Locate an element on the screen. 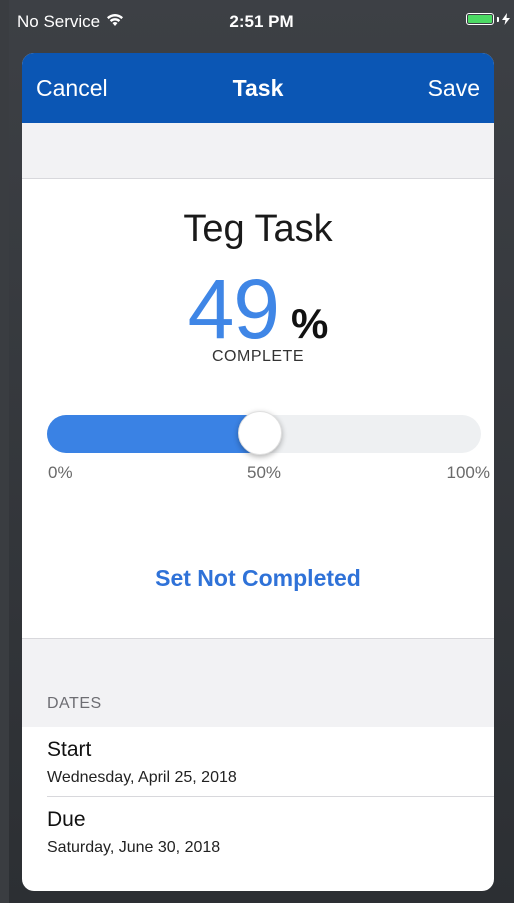 The image size is (514, 903). status-time: 2:51 PM is located at coordinates (261, 21).